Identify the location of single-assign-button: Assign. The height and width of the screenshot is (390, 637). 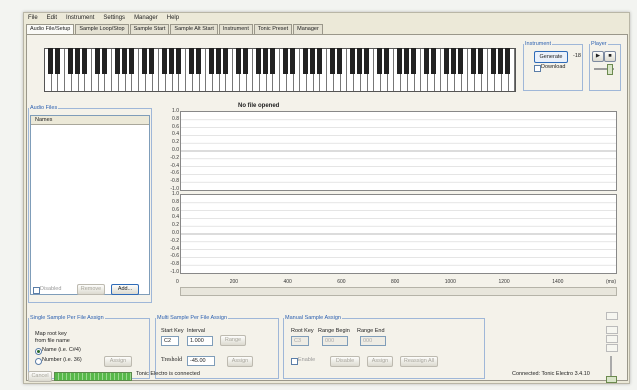
(118, 361).